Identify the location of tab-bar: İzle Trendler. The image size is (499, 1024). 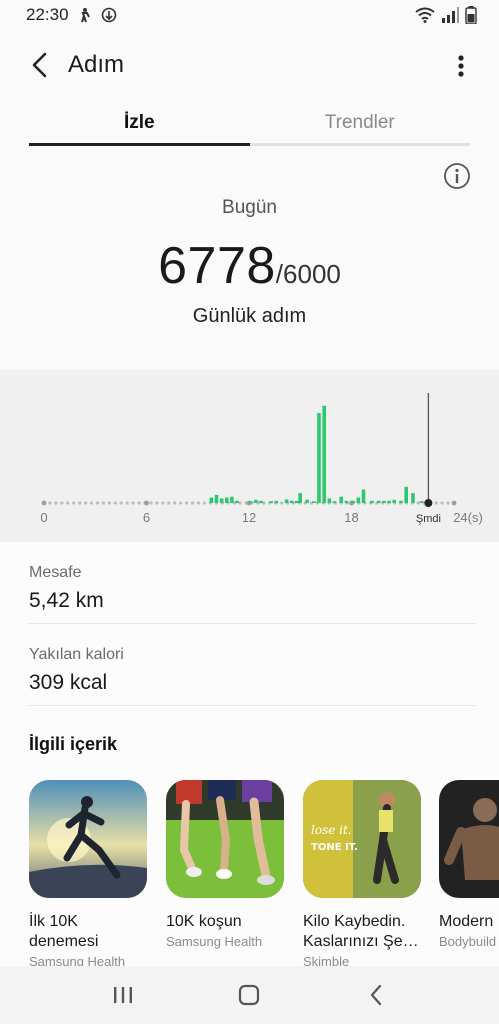
(249, 123).